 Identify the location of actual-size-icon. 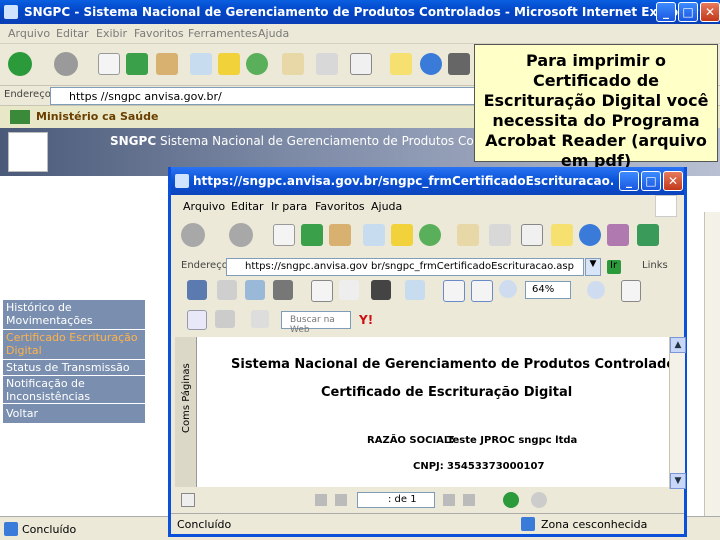
(454, 291).